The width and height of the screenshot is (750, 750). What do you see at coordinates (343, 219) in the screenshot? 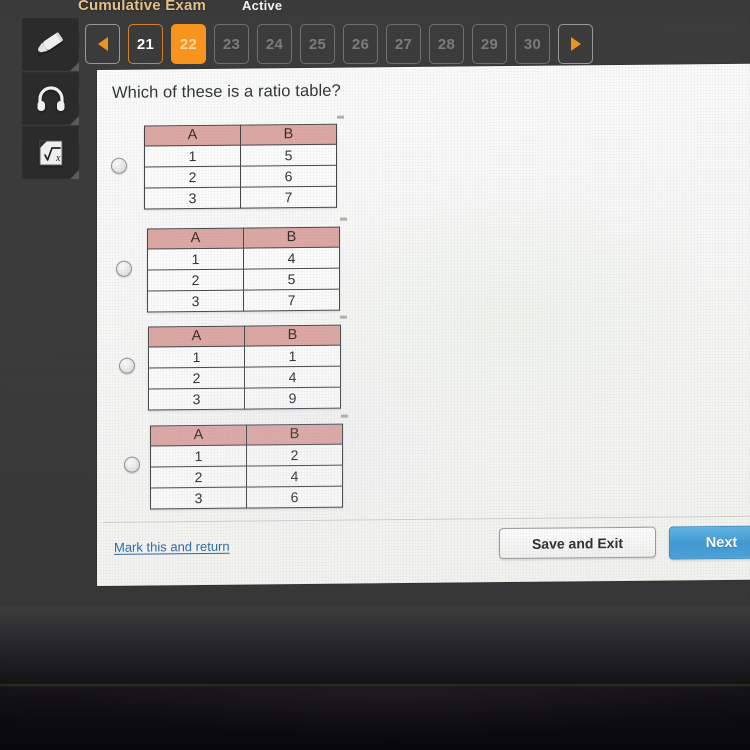
I see `table-tick-b` at bounding box center [343, 219].